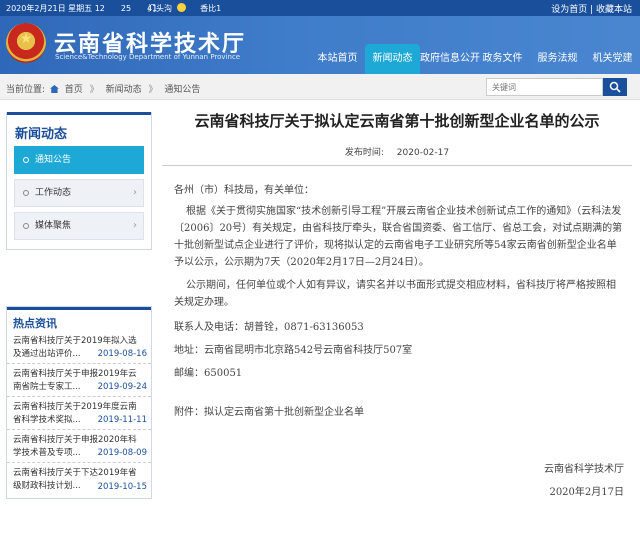  Describe the element at coordinates (124, 90) in the screenshot. I see `breadcrumb-news: 新闻动态` at that location.